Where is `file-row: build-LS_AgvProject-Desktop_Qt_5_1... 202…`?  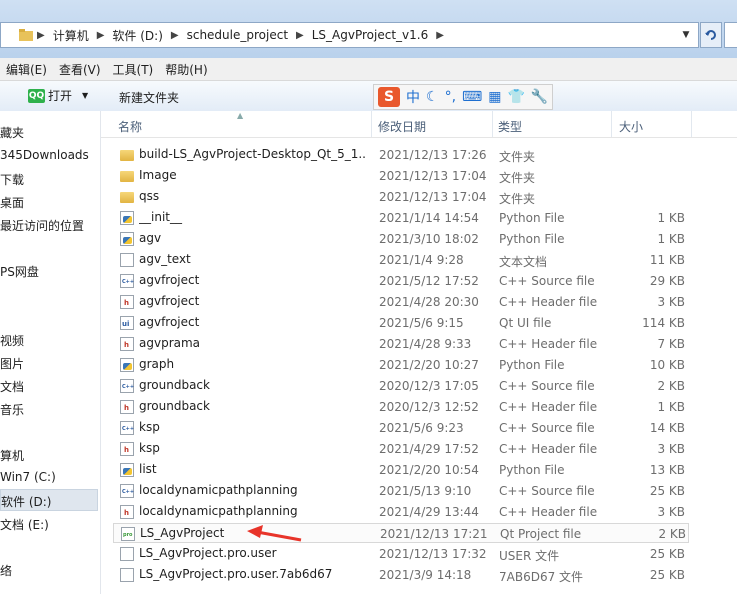 file-row: build-LS_AgvProject-Desktop_Qt_5_1... 202… is located at coordinates (401, 155).